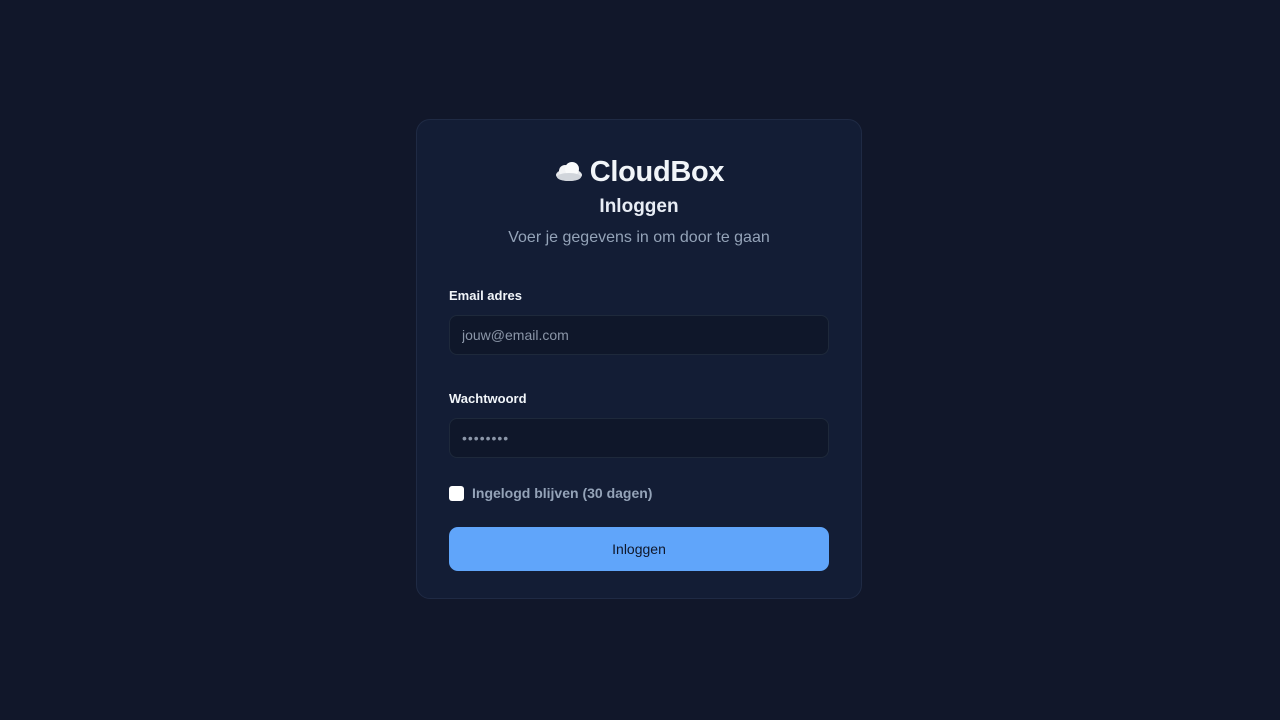 This screenshot has width=1280, height=720. Describe the element at coordinates (456, 493) in the screenshot. I see `remember-checkbox` at that location.